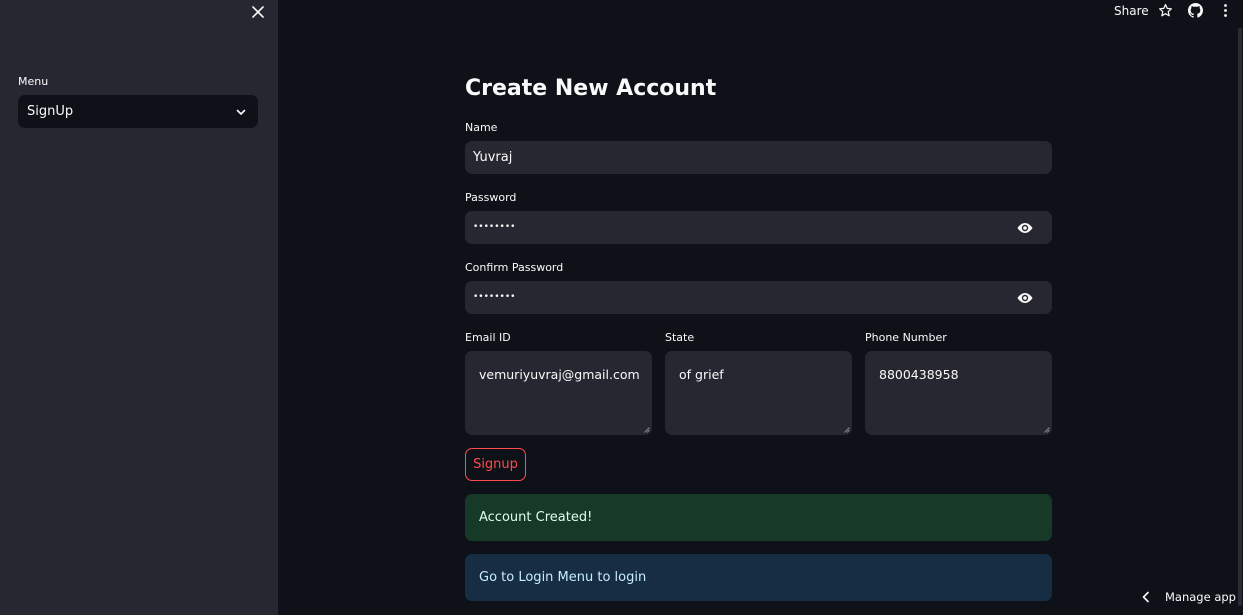 The image size is (1243, 615). What do you see at coordinates (906, 337) in the screenshot?
I see `phone-label: Phone Number` at bounding box center [906, 337].